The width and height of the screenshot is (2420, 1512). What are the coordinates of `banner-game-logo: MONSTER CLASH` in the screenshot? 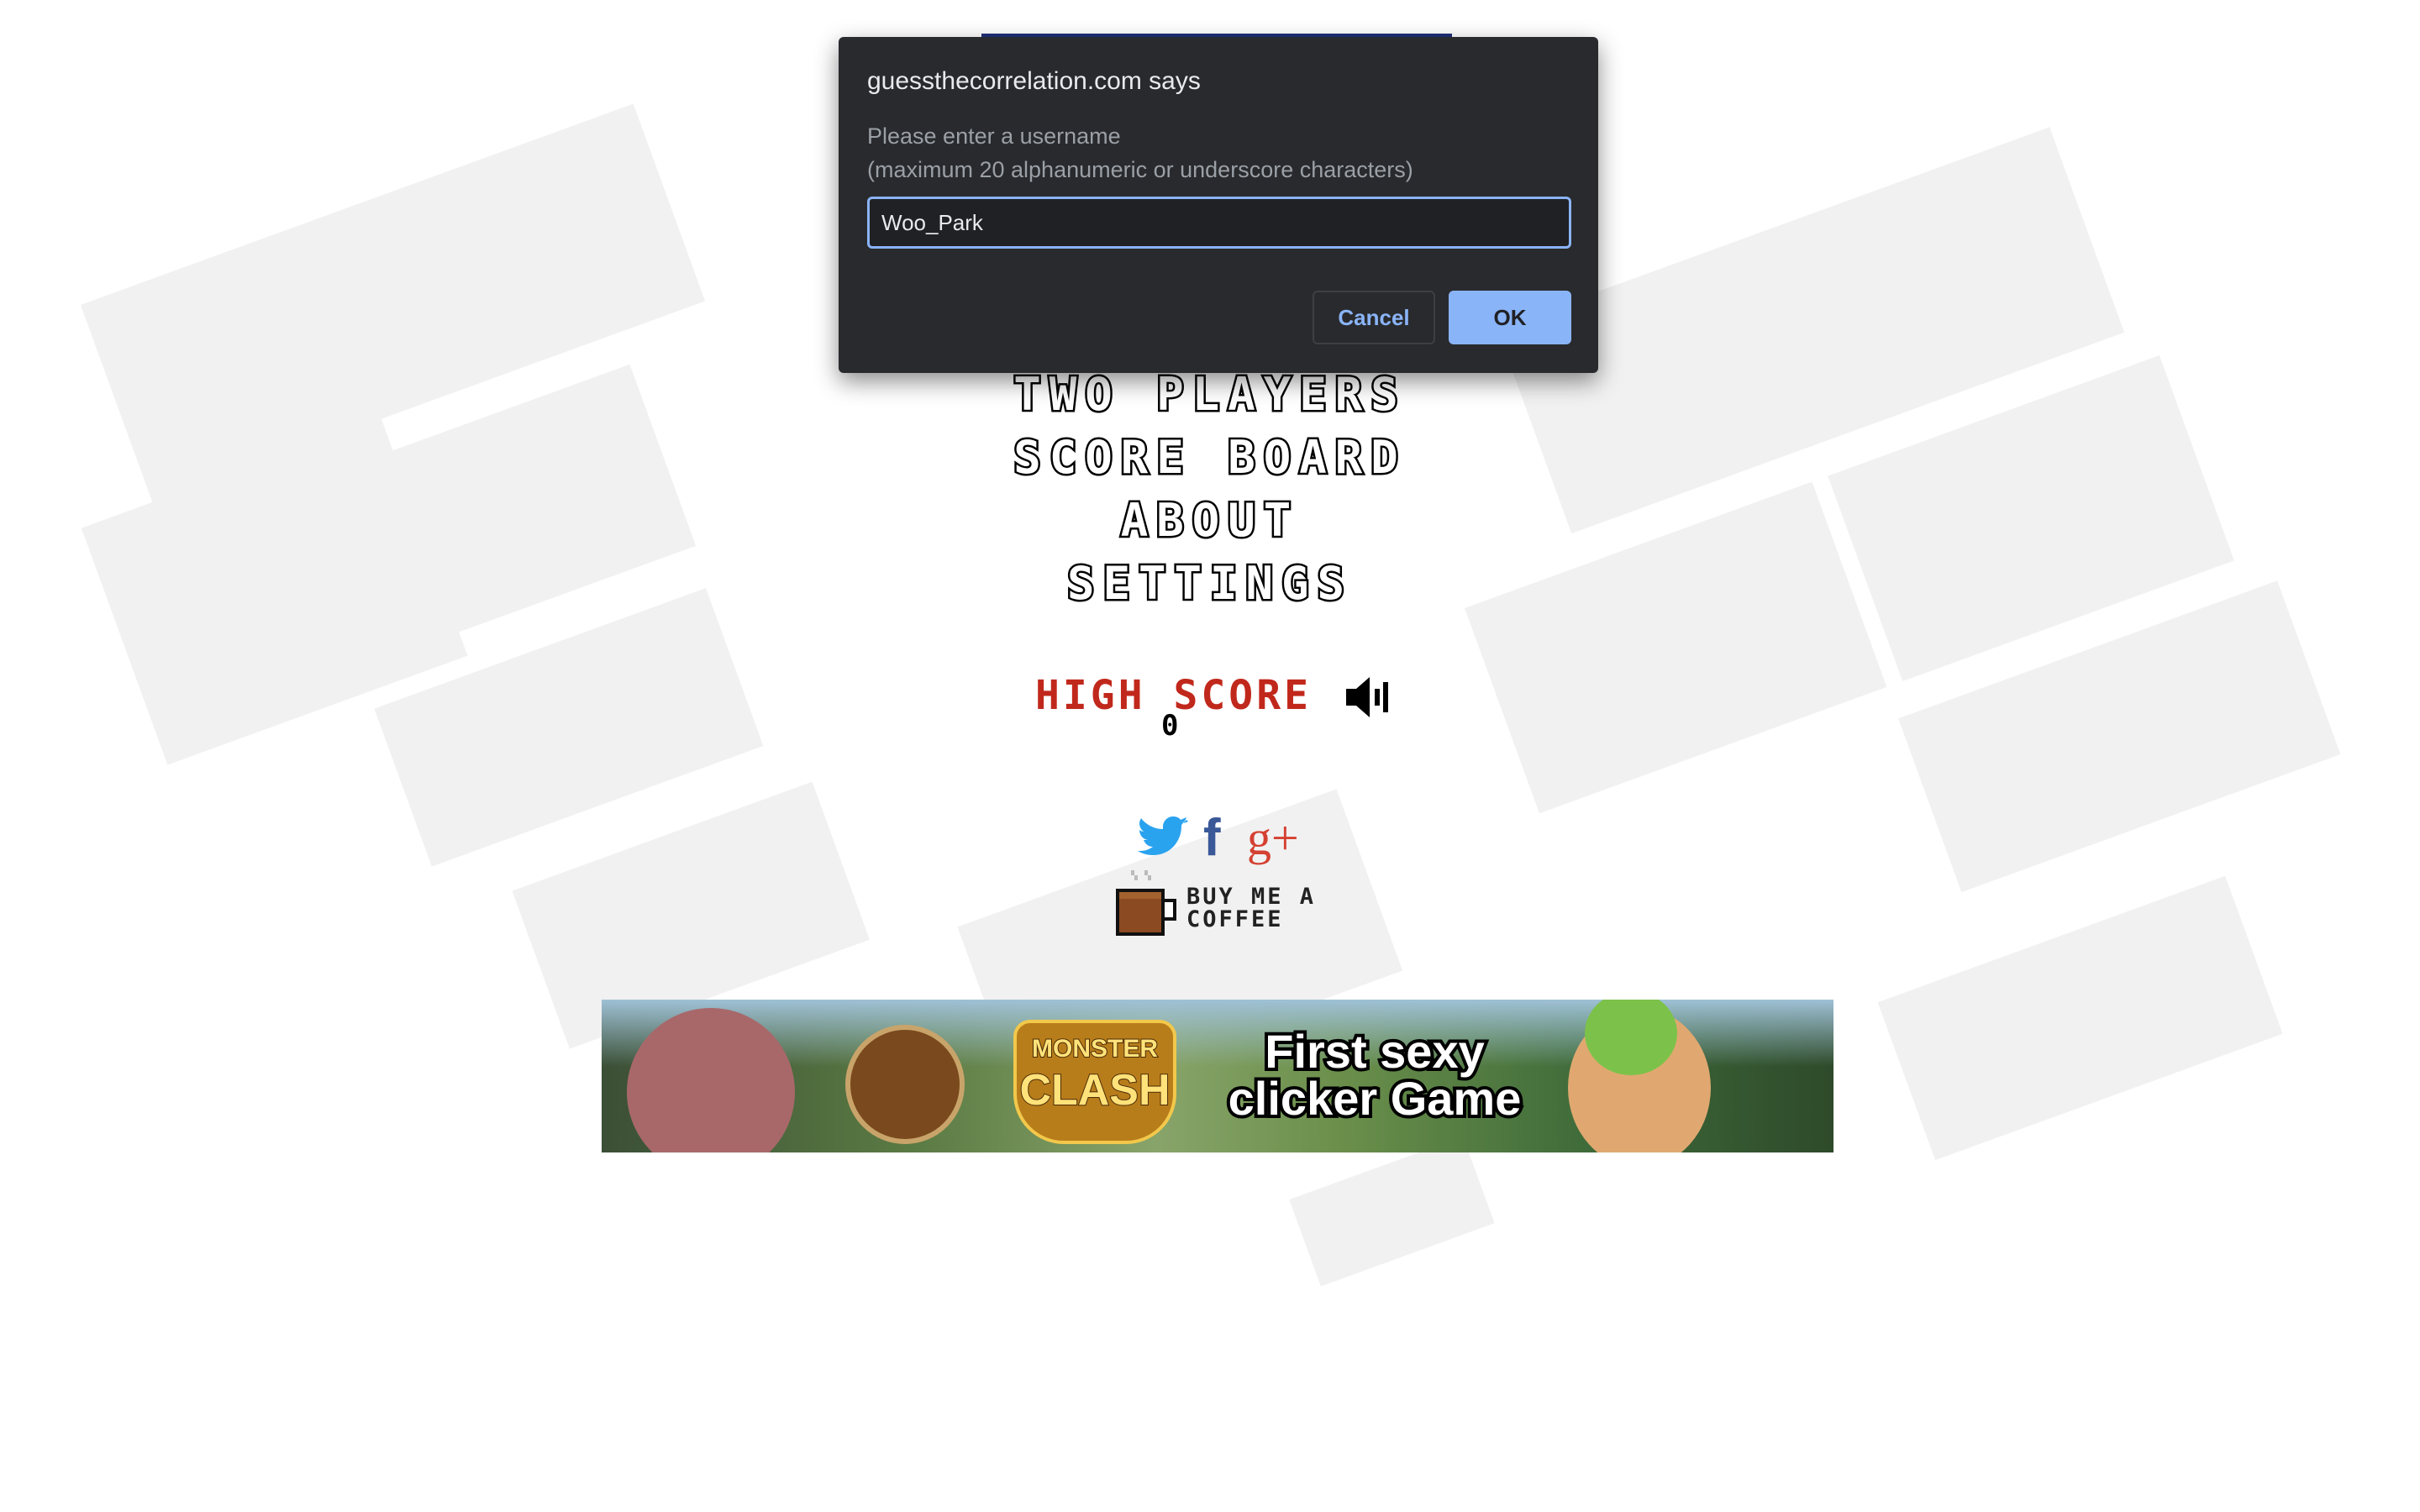 It's located at (1094, 1082).